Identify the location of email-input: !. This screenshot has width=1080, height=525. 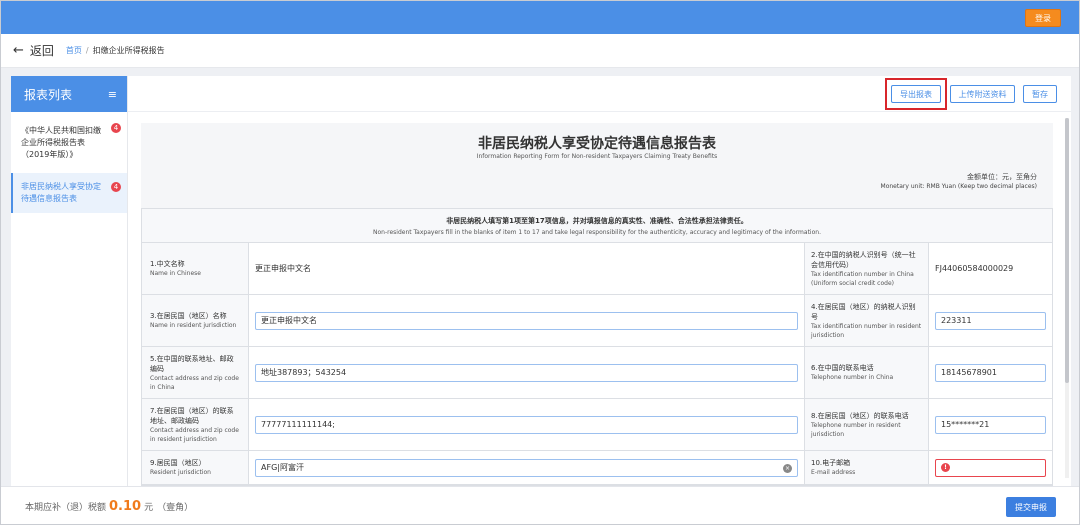
(990, 467).